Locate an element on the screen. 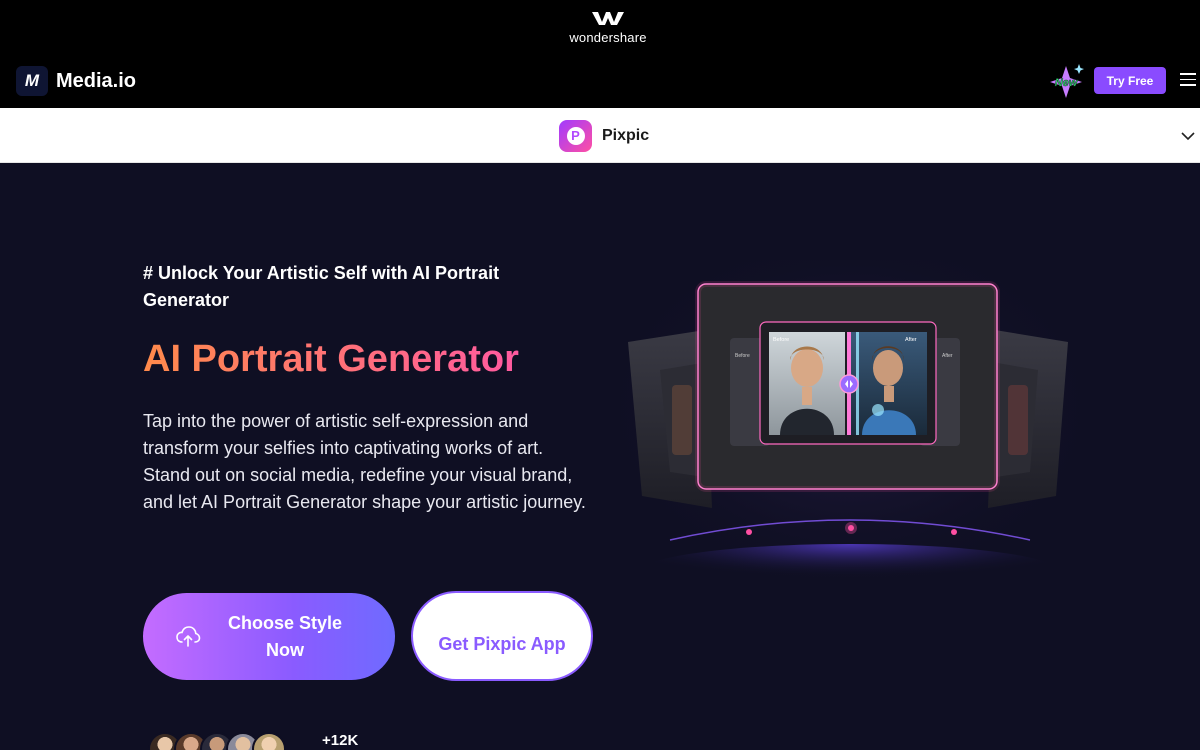 This screenshot has height=750, width=1200. after-label: After is located at coordinates (911, 340).